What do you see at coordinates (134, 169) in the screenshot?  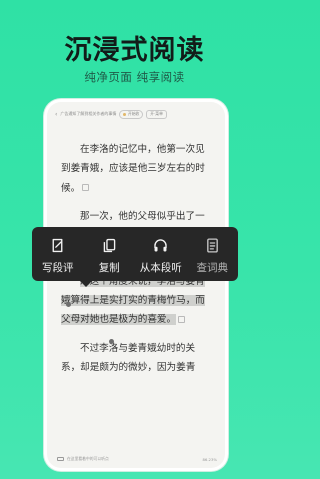 I see `paragraph: 在李洛的记忆中，他第一次见到姜青娥，应该是他三岁左右的时候。` at bounding box center [134, 169].